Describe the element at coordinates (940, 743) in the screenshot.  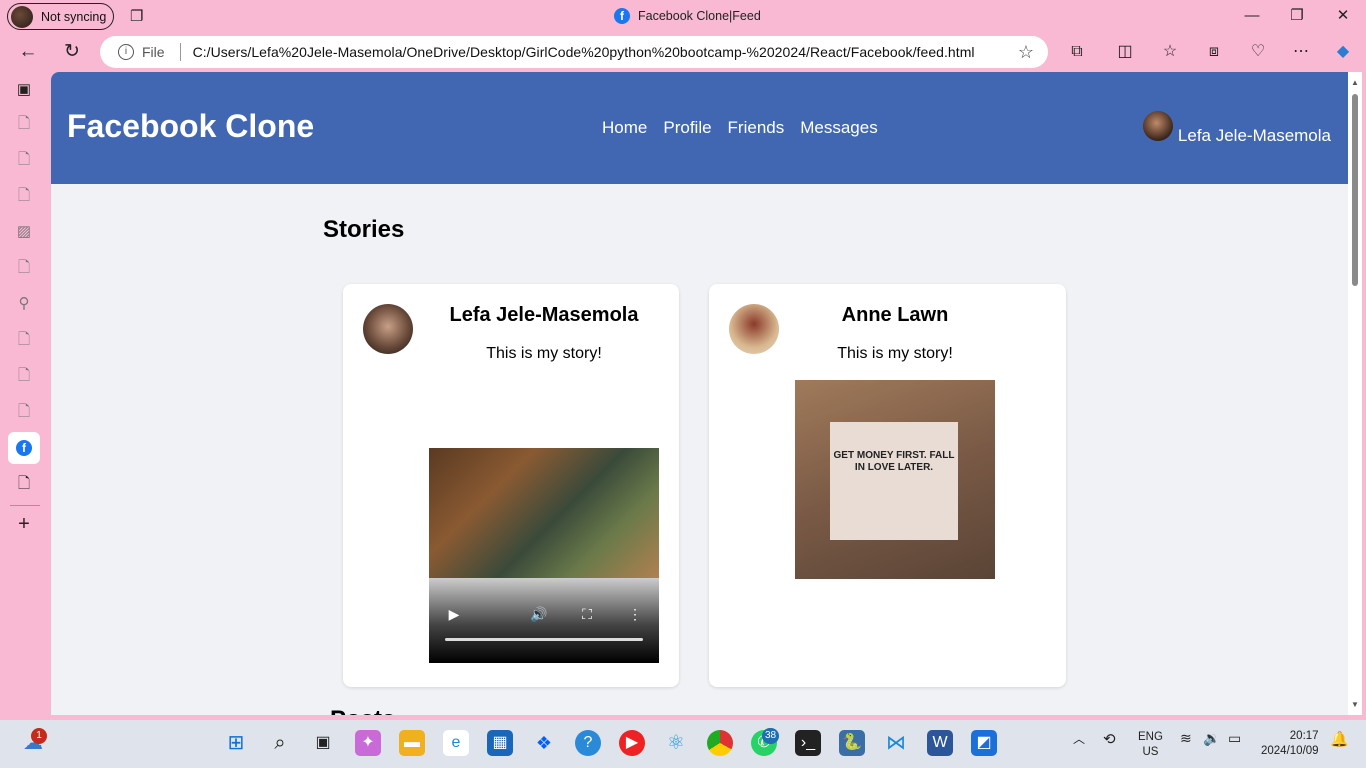
I see `word-icon: W` at that location.